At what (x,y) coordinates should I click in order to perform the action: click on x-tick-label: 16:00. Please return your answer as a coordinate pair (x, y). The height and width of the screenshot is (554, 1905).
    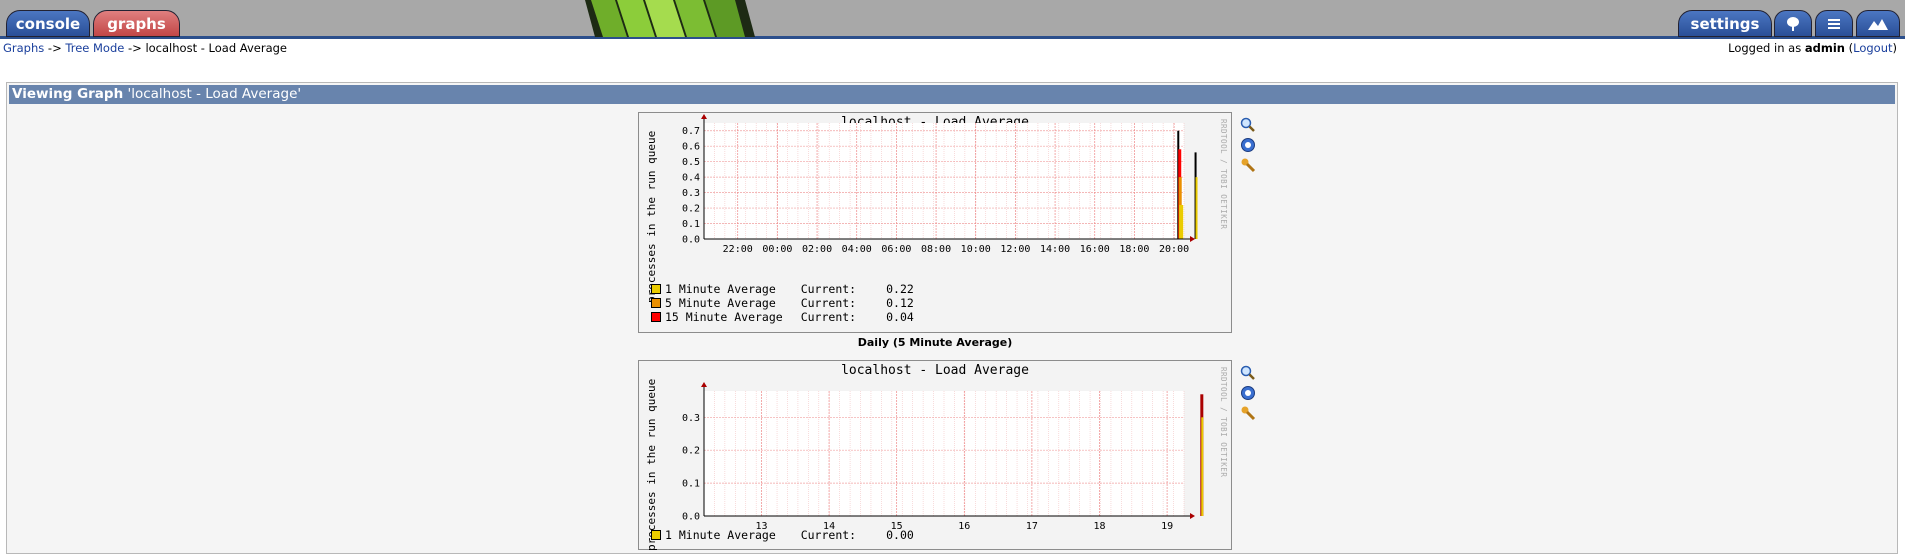
    Looking at the image, I should click on (1095, 249).